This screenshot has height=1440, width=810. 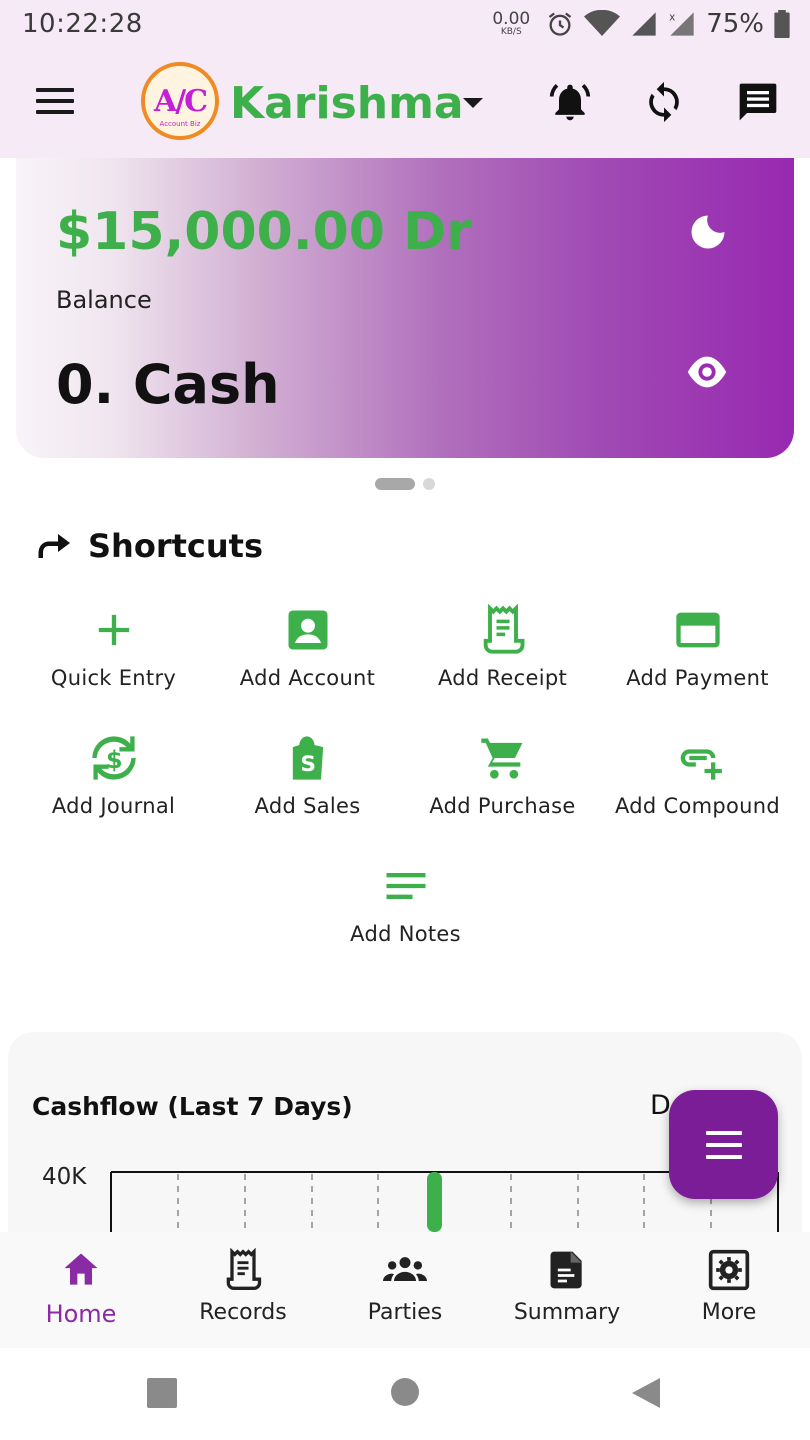 I want to click on app-bar: A/C Account Biz Karishma, so click(x=405, y=103).